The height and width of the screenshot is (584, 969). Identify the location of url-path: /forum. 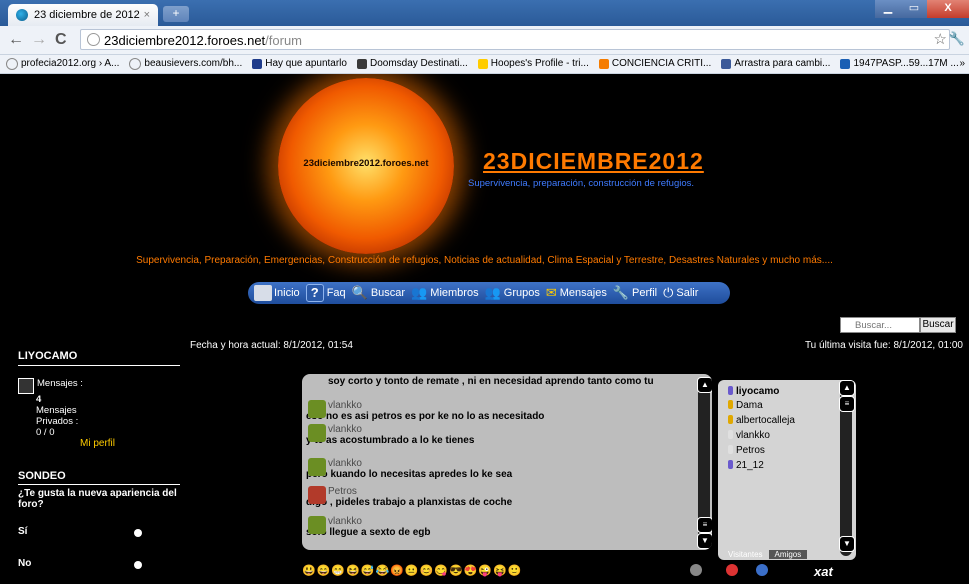
(284, 40).